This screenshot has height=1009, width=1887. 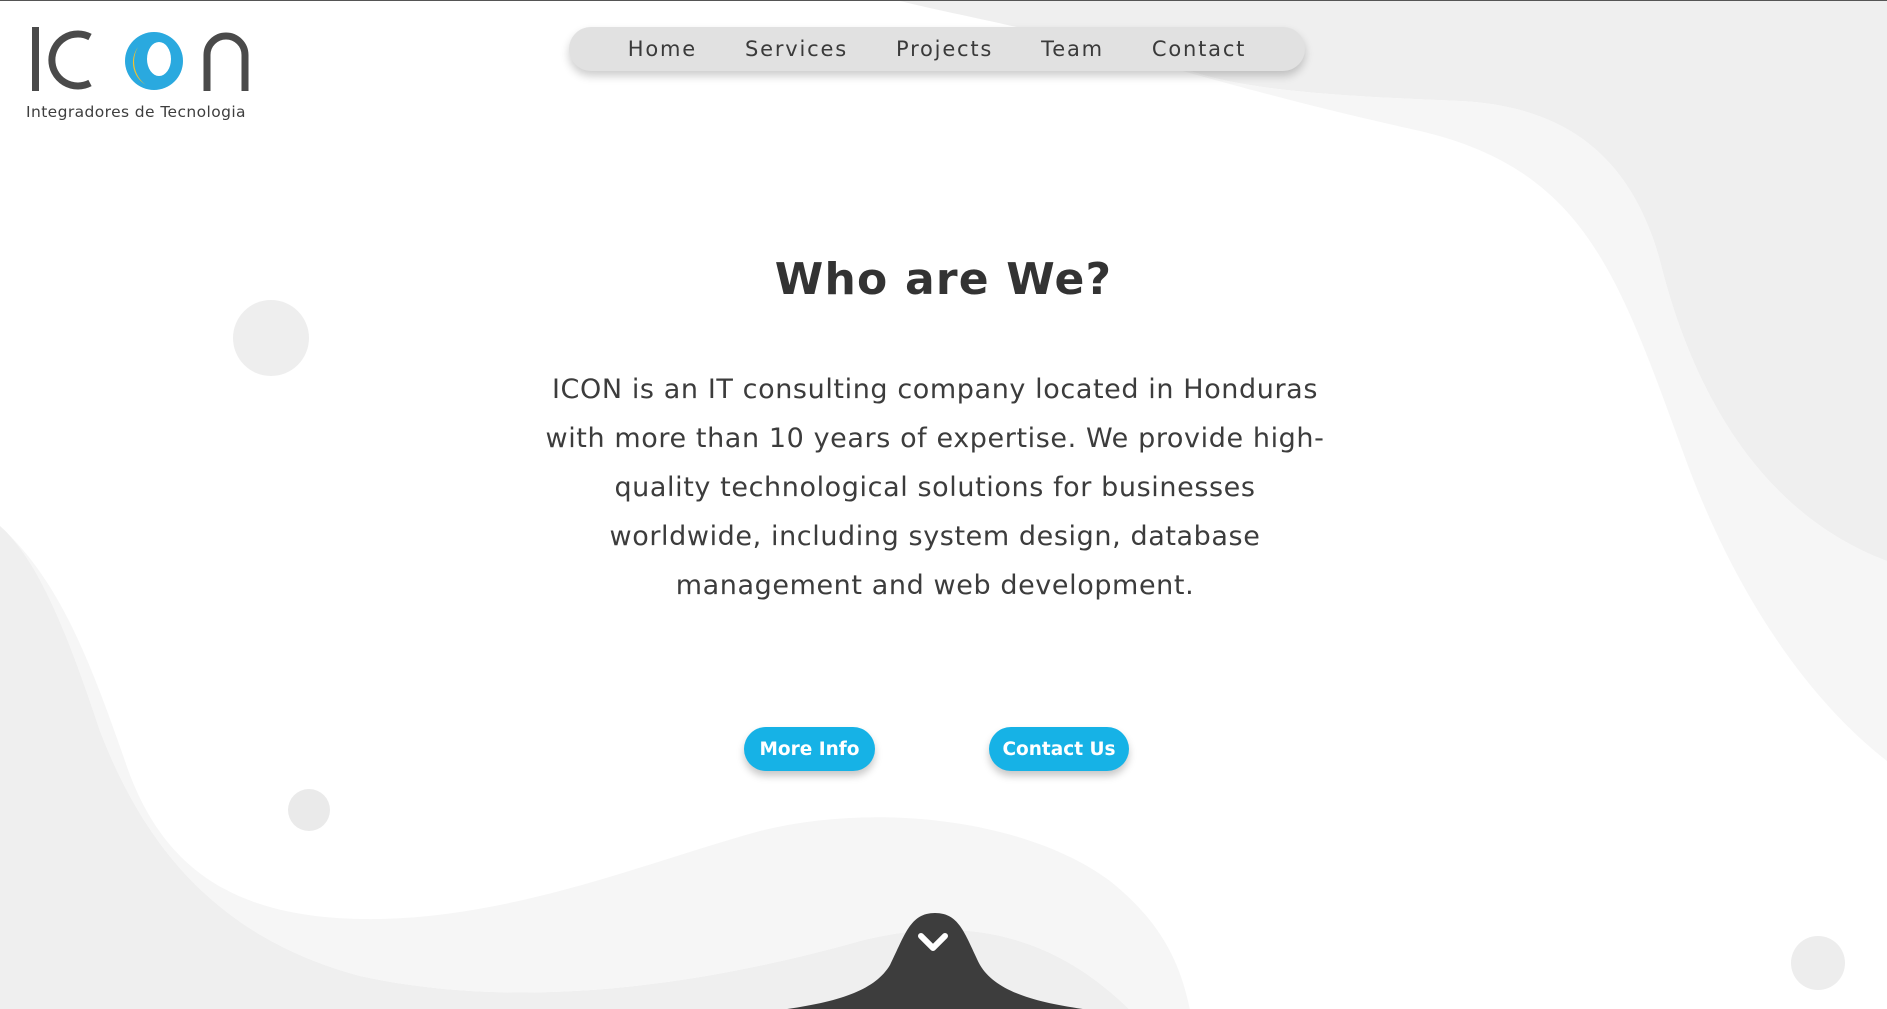 I want to click on decor-circle-large, so click(x=271, y=338).